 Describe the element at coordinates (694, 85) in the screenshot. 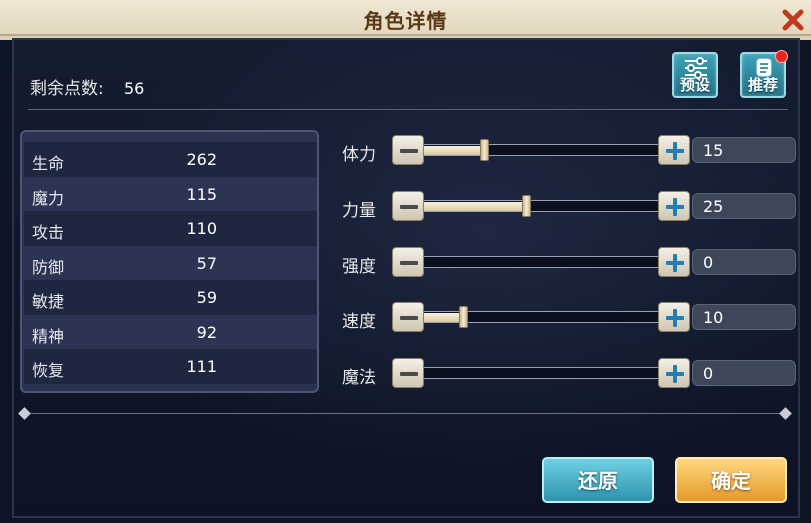

I see `preset-button-label: 预设` at that location.